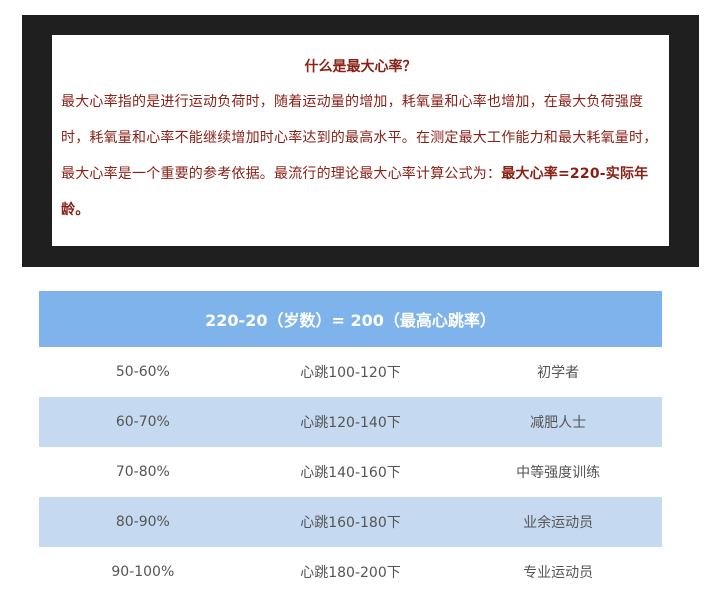 The height and width of the screenshot is (609, 711). I want to click on percent-cell: 50-60%, so click(143, 372).